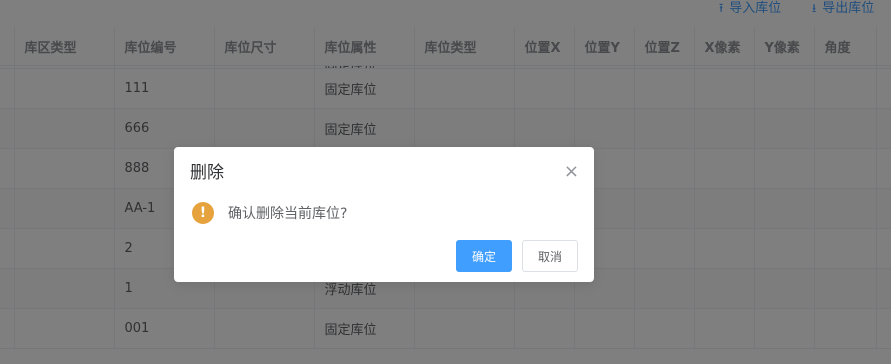 The height and width of the screenshot is (364, 891). What do you see at coordinates (207, 173) in the screenshot?
I see `dialog-title: 删除` at bounding box center [207, 173].